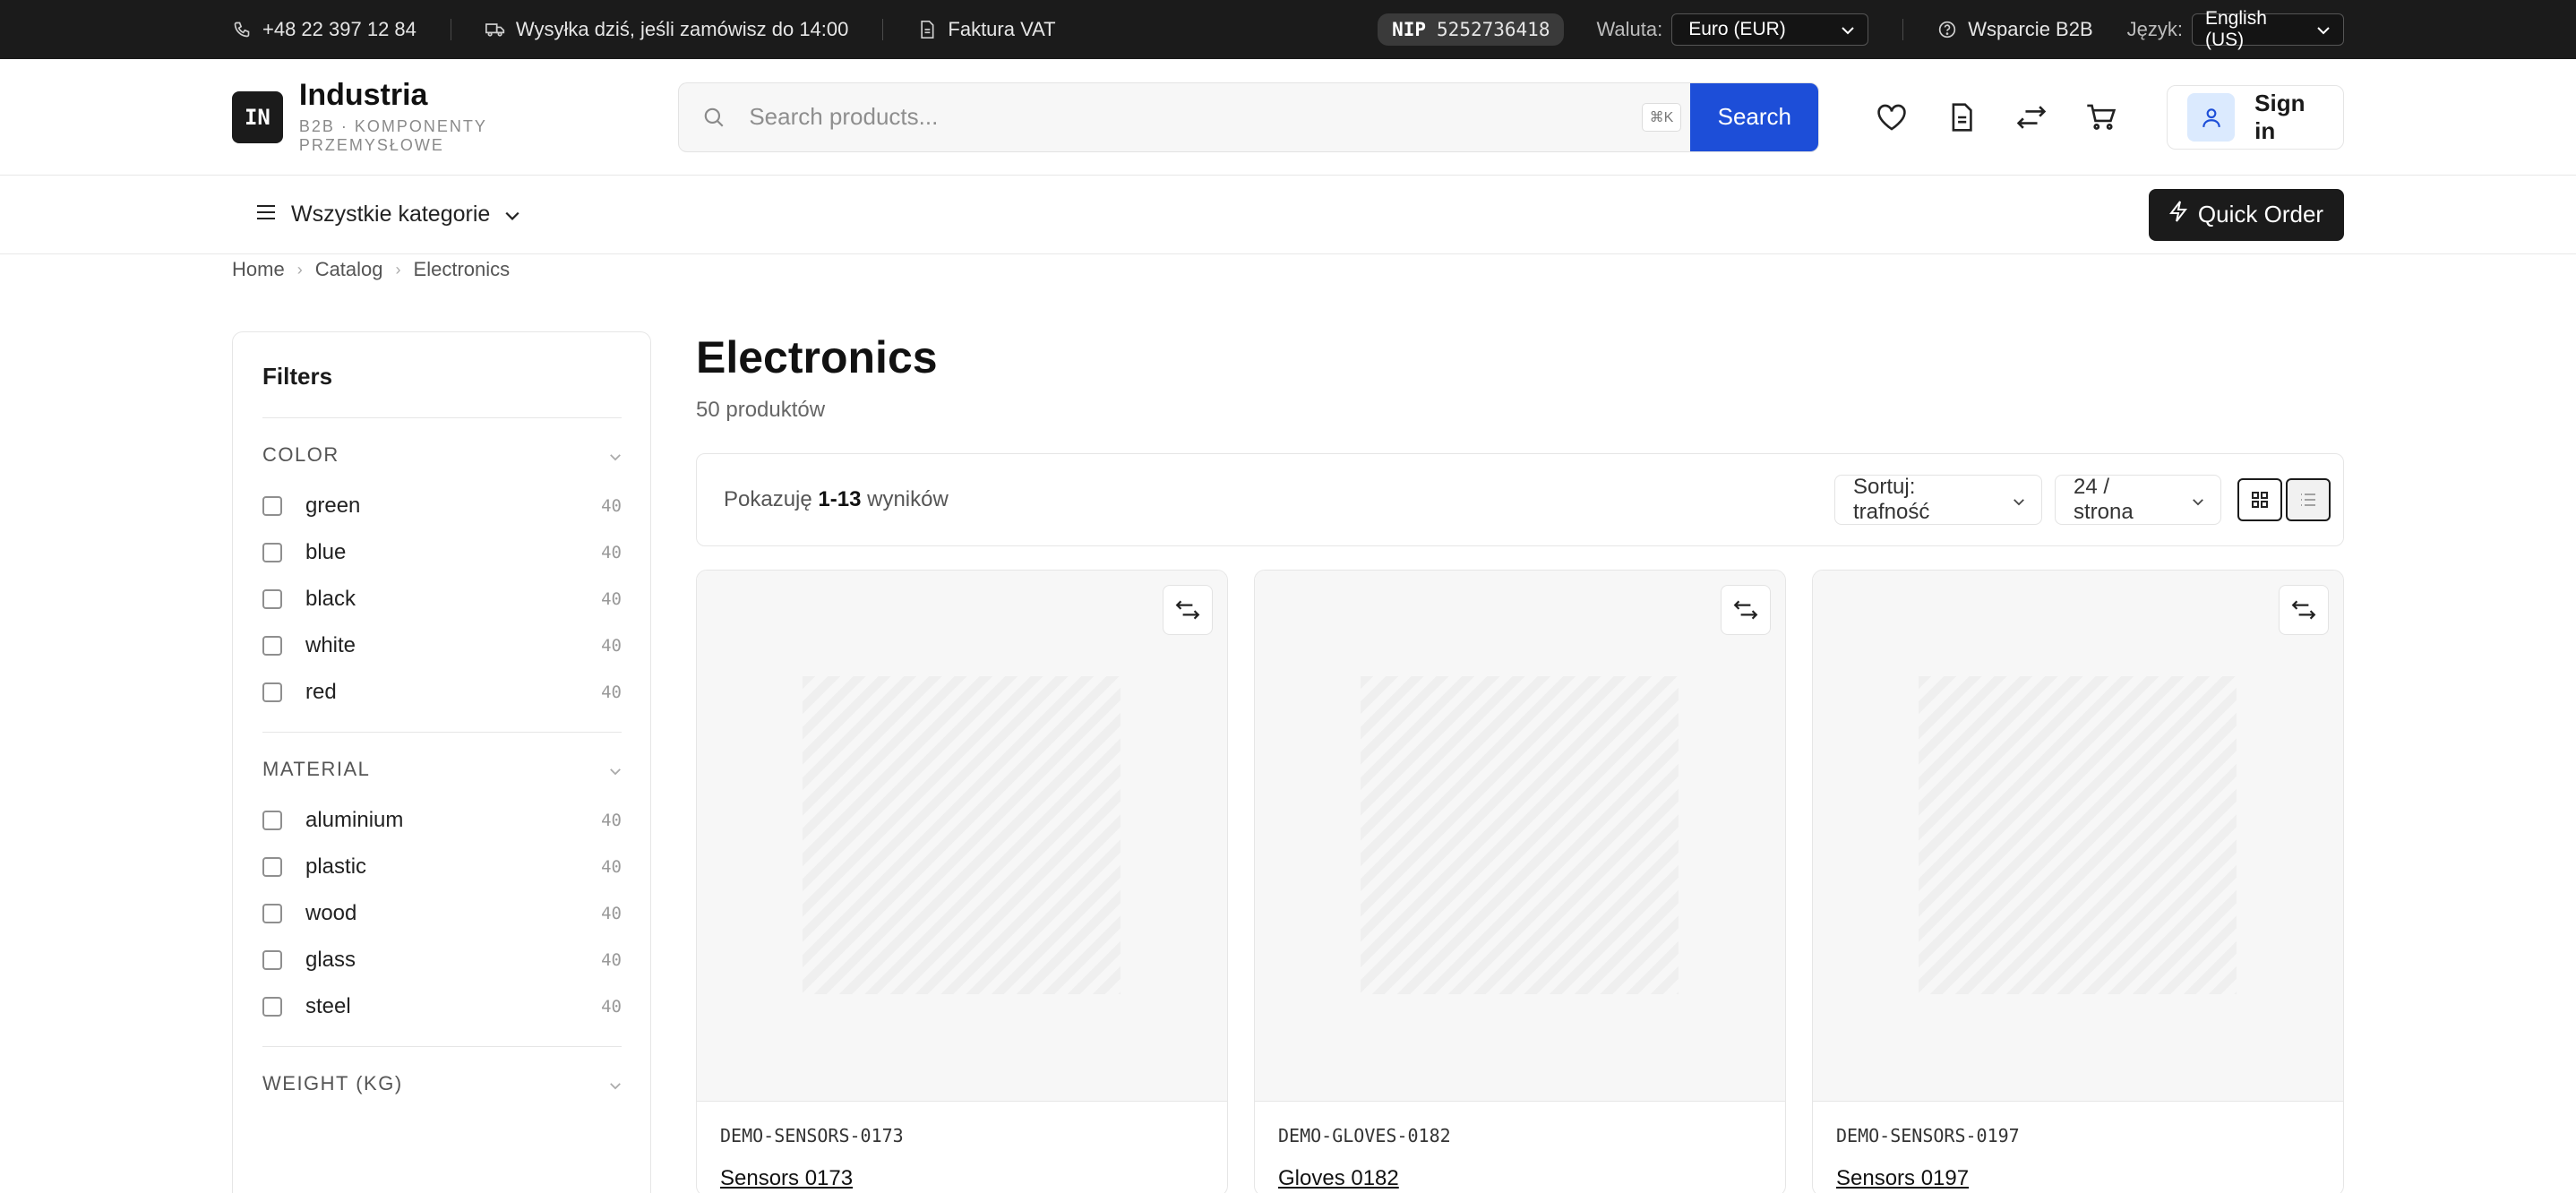 The height and width of the screenshot is (1193, 2576). I want to click on filter-option: blue 40, so click(442, 552).